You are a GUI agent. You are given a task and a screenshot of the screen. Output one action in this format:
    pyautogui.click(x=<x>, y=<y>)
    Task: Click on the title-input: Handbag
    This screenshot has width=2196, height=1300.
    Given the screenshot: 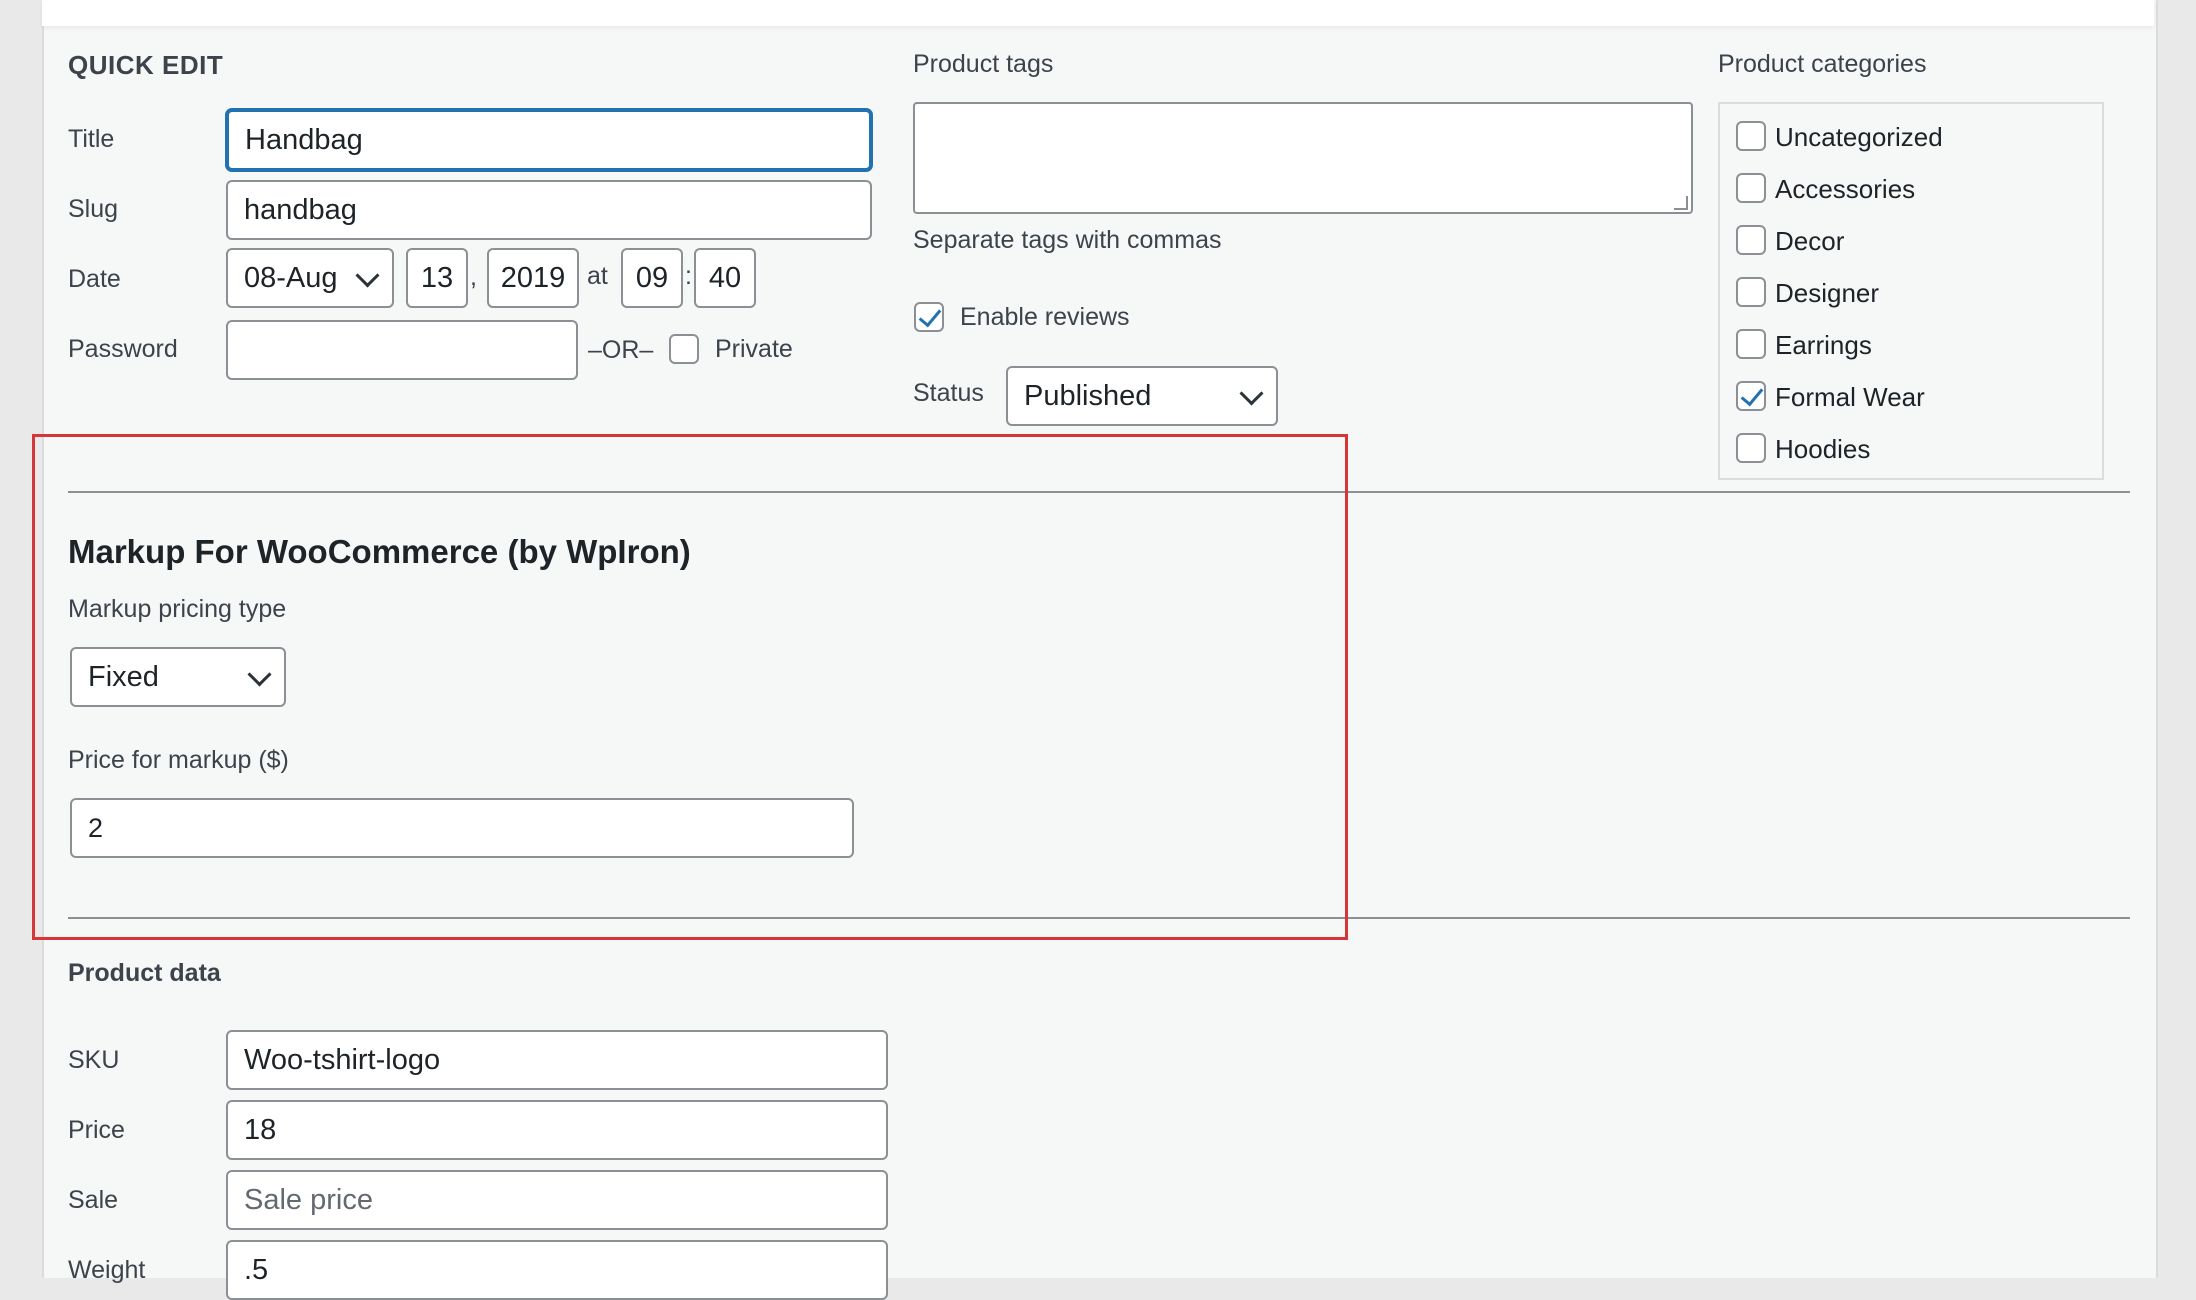 What is the action you would take?
    pyautogui.click(x=549, y=140)
    